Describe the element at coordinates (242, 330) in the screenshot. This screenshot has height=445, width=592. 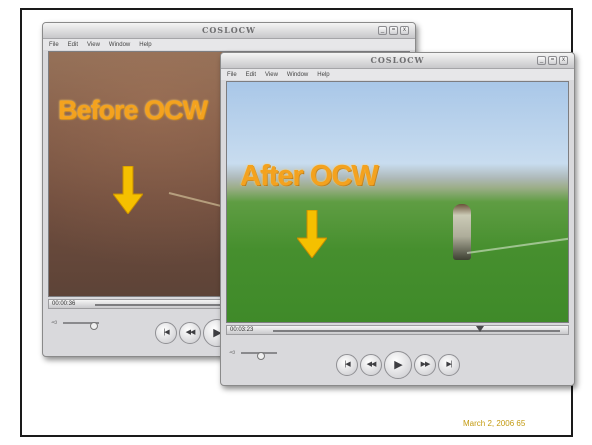
I see `timecode: 00:03:23` at that location.